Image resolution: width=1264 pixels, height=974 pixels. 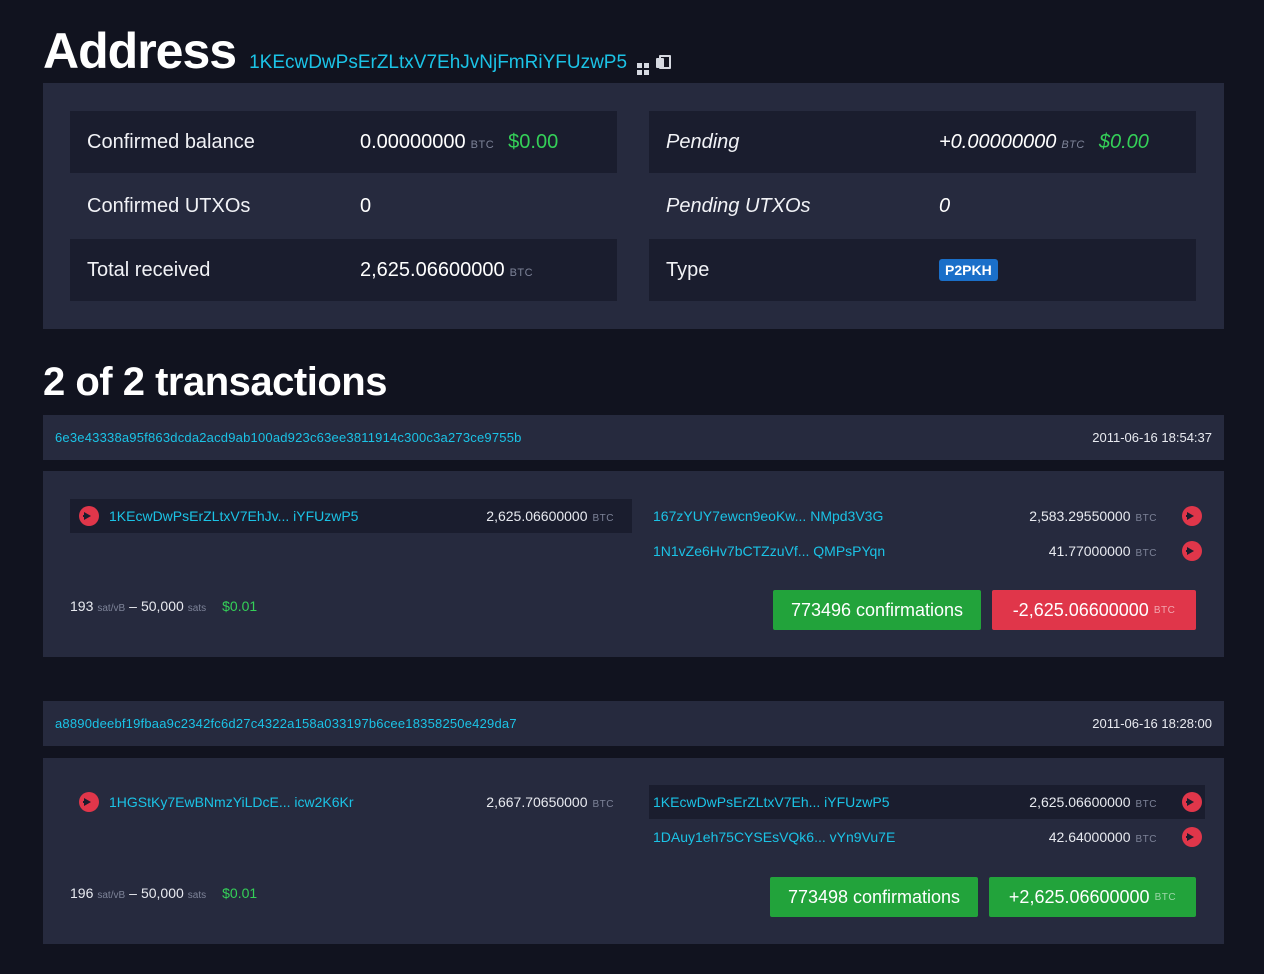 What do you see at coordinates (769, 551) in the screenshot?
I see `output-address-link: 1N1vZe6Hv7bCTZzuVf... QMPsPYqn` at bounding box center [769, 551].